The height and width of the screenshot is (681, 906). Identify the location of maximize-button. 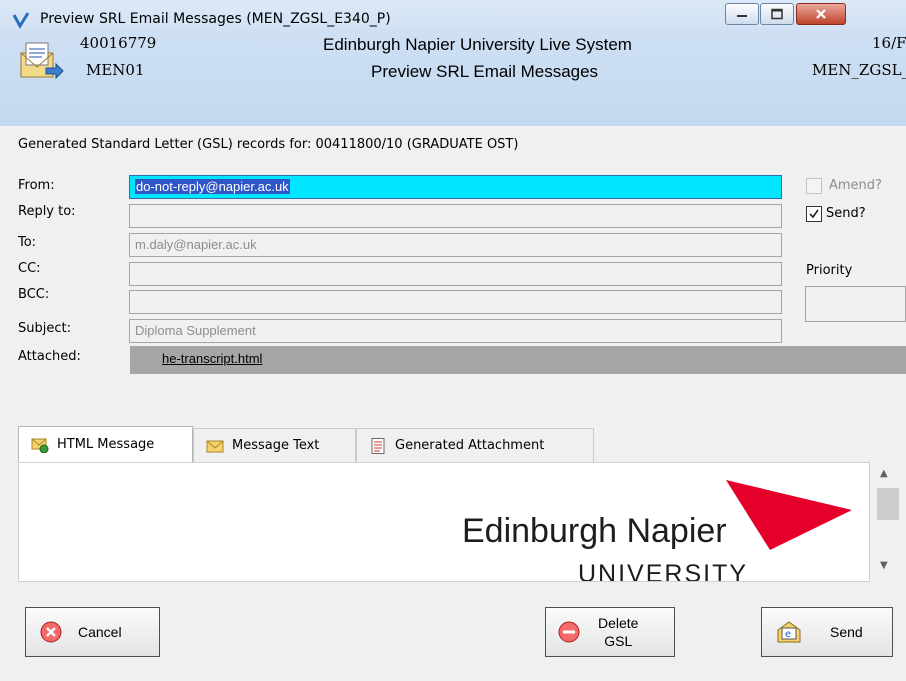
(777, 14).